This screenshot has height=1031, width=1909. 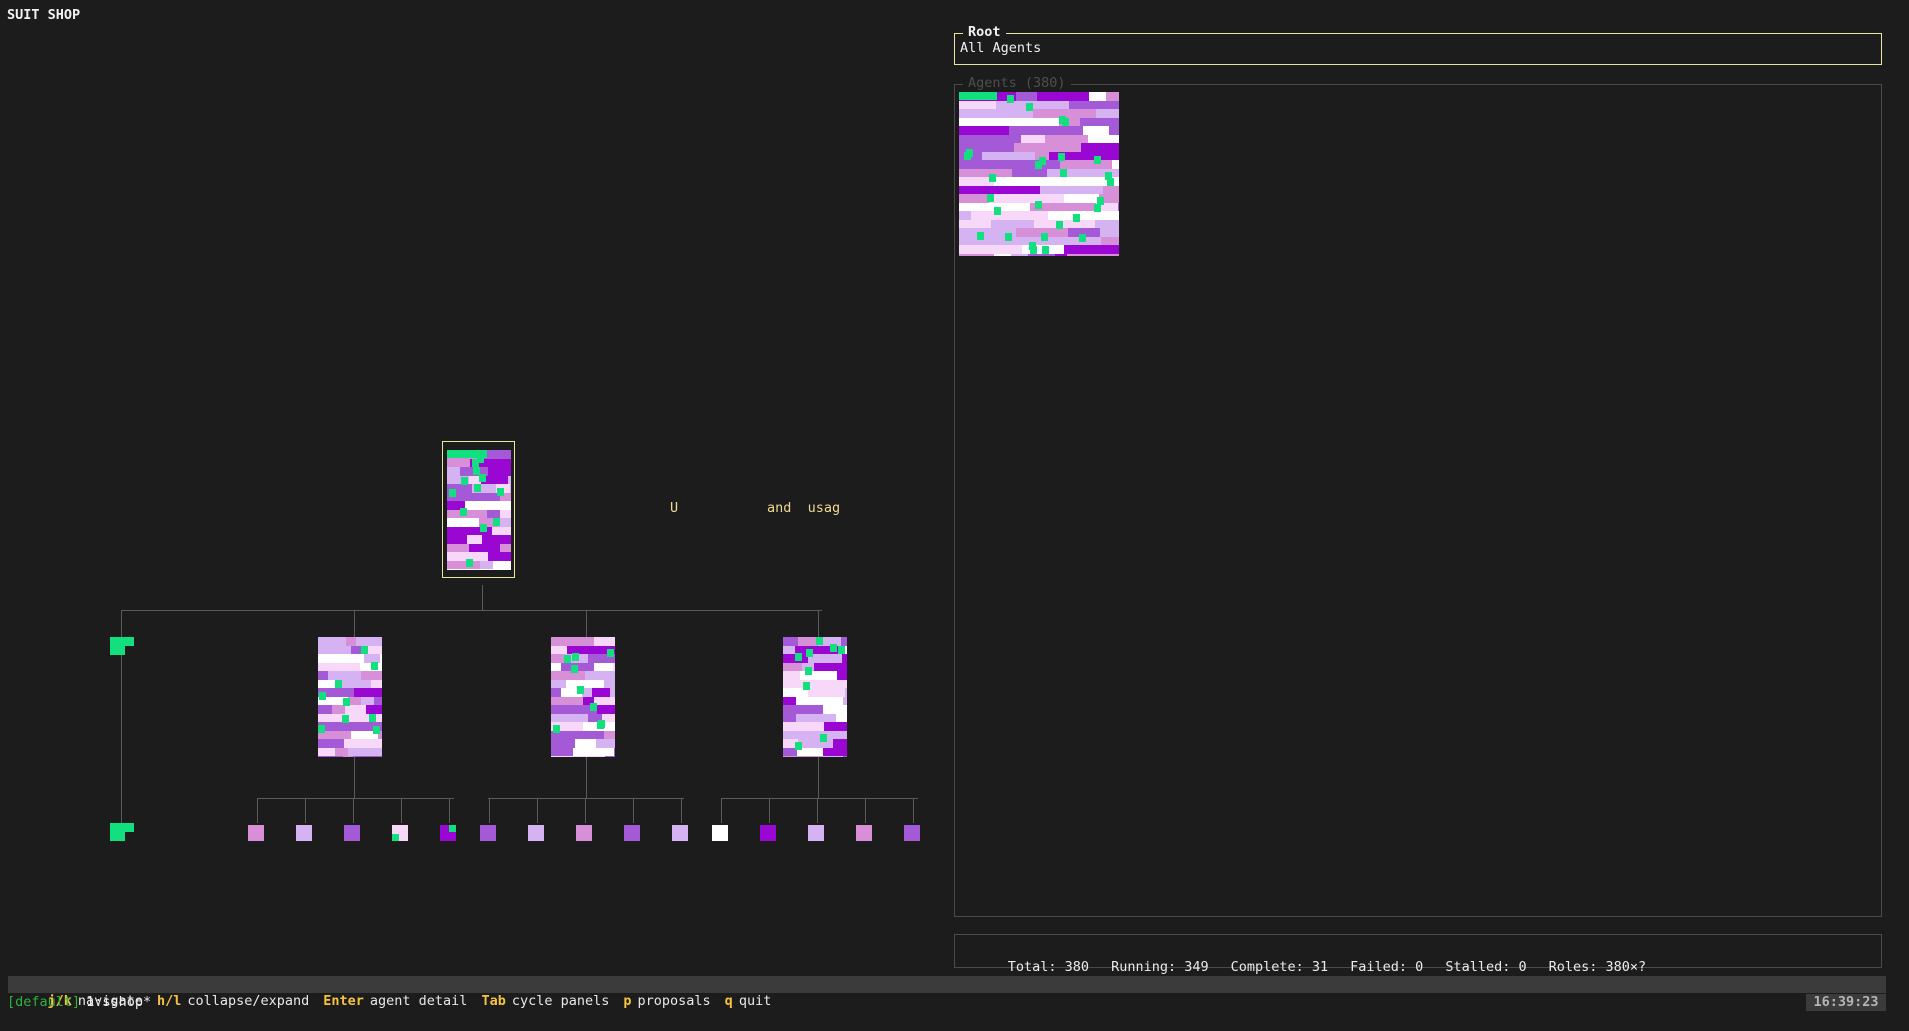 I want to click on leaf-node-a, so click(x=122, y=832).